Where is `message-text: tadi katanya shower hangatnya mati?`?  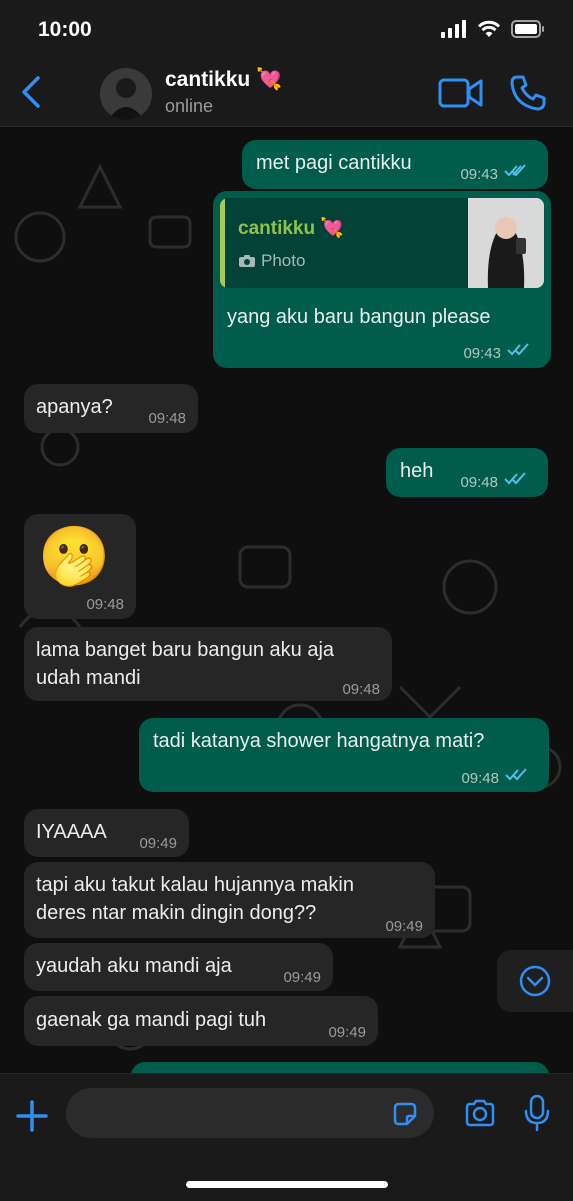 message-text: tadi katanya shower hangatnya mati? is located at coordinates (319, 741).